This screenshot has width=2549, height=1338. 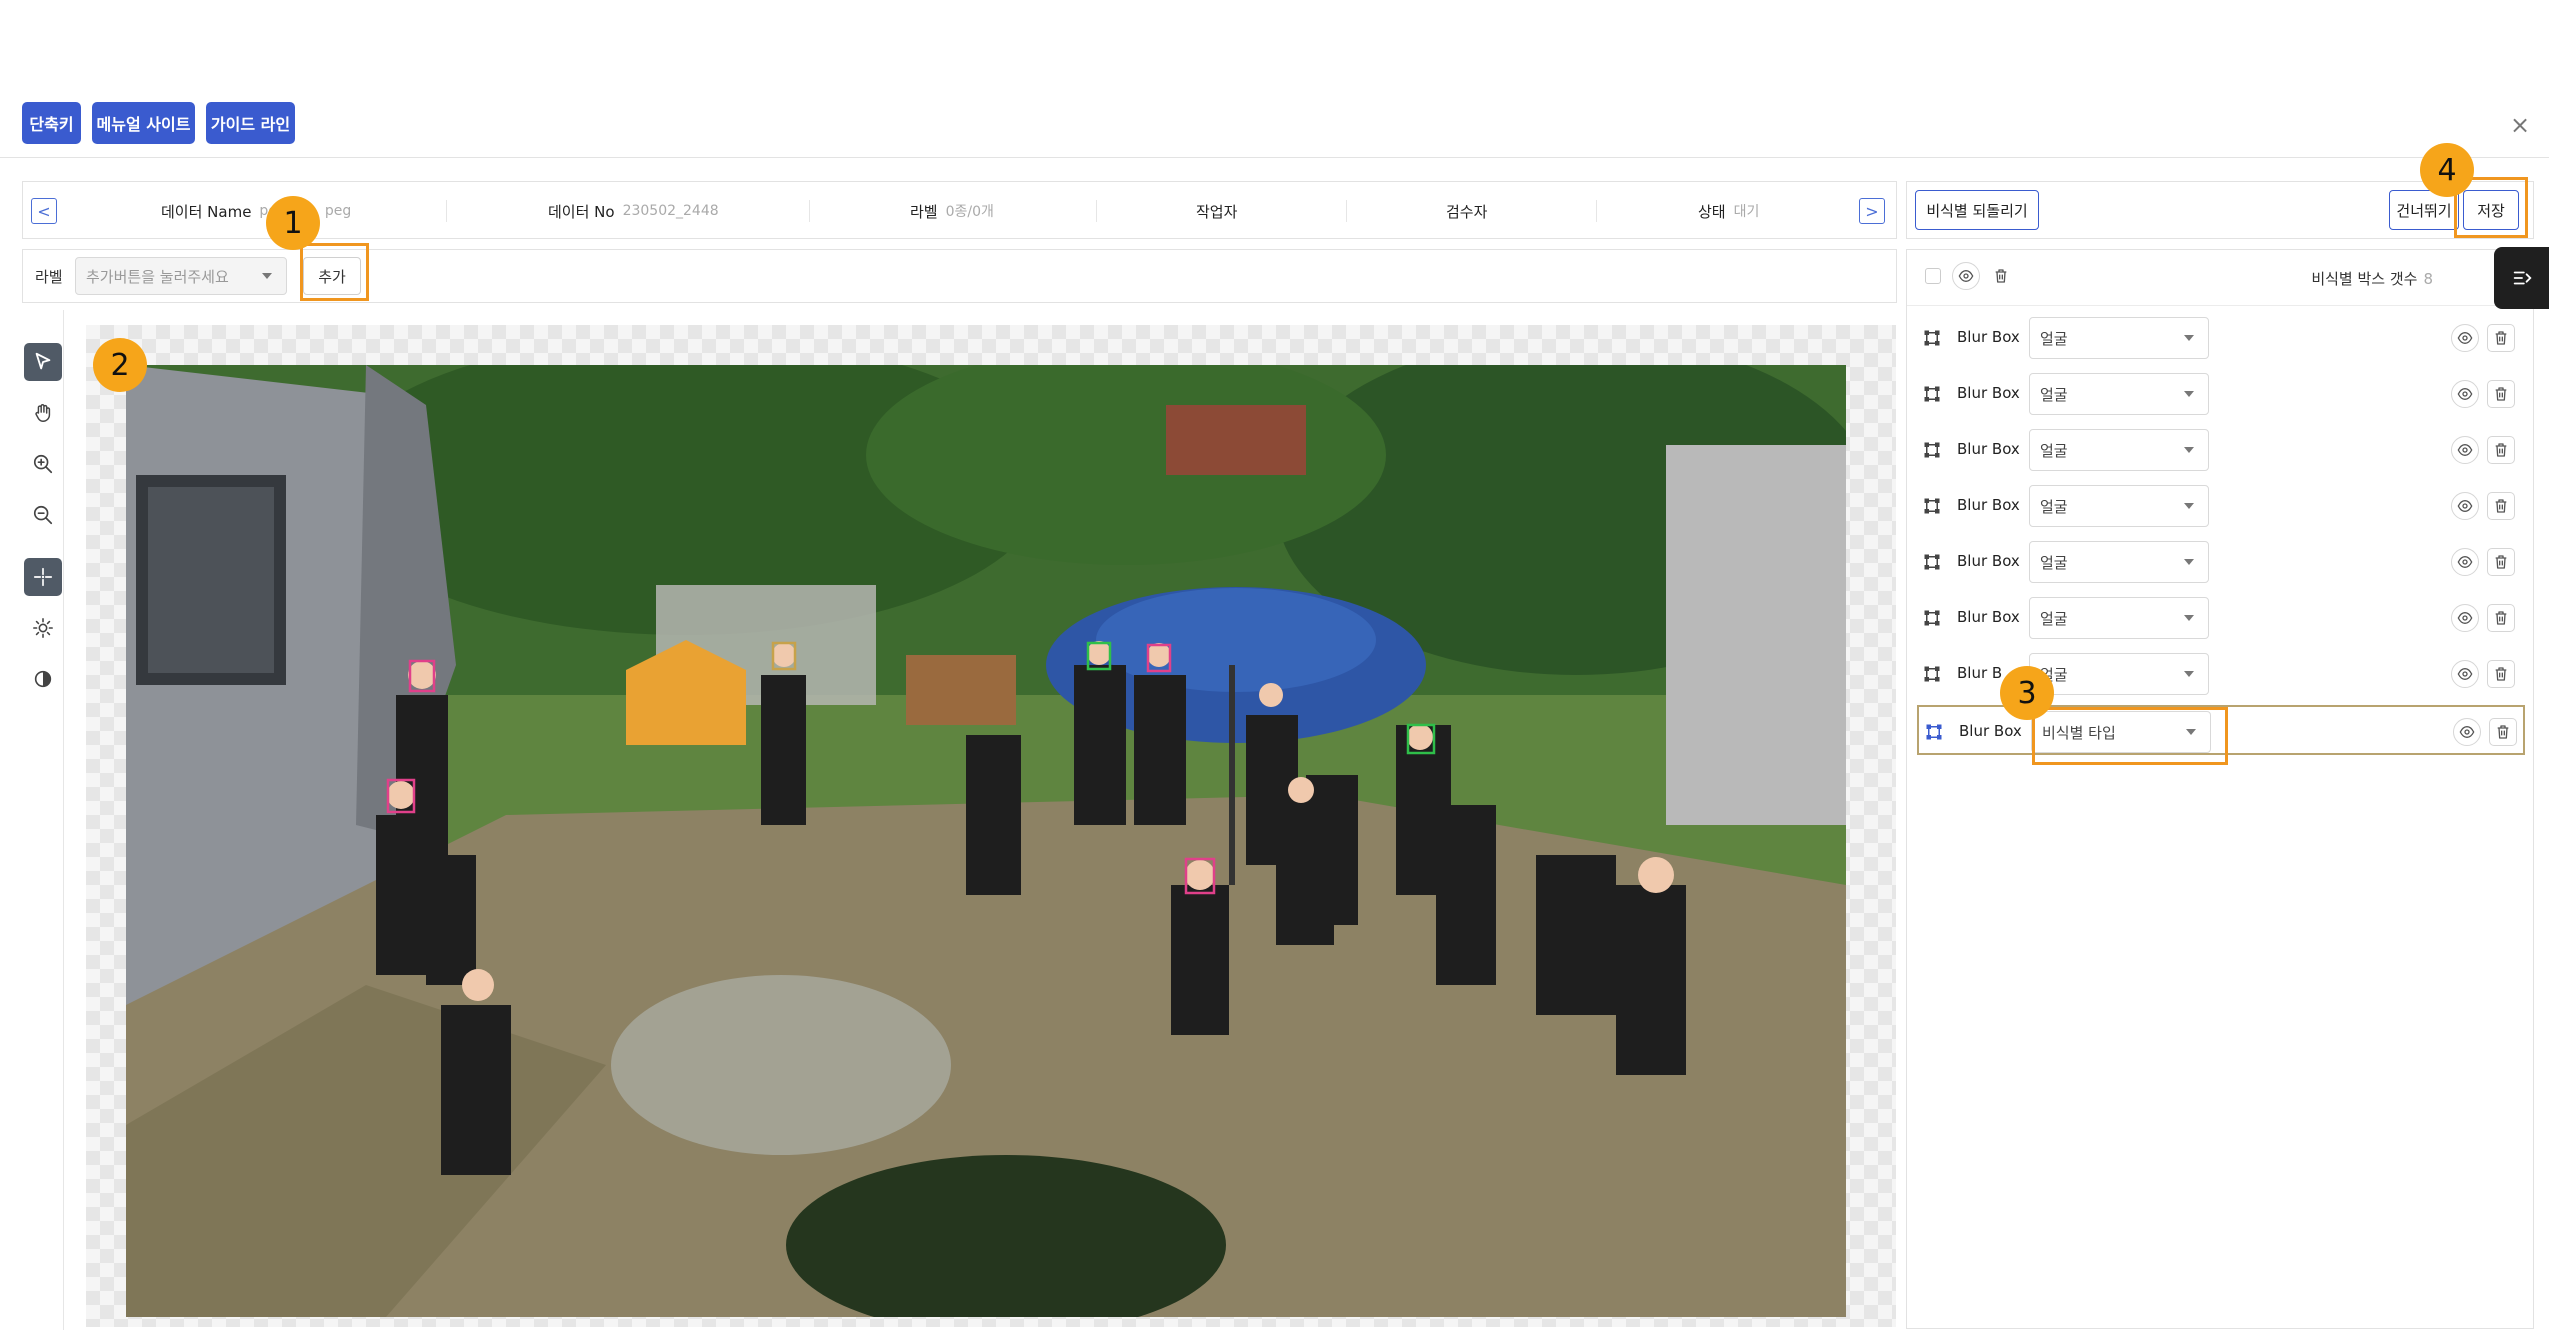 I want to click on label-select-placeholder: 추가버튼을 눌러주세요, so click(x=157, y=276).